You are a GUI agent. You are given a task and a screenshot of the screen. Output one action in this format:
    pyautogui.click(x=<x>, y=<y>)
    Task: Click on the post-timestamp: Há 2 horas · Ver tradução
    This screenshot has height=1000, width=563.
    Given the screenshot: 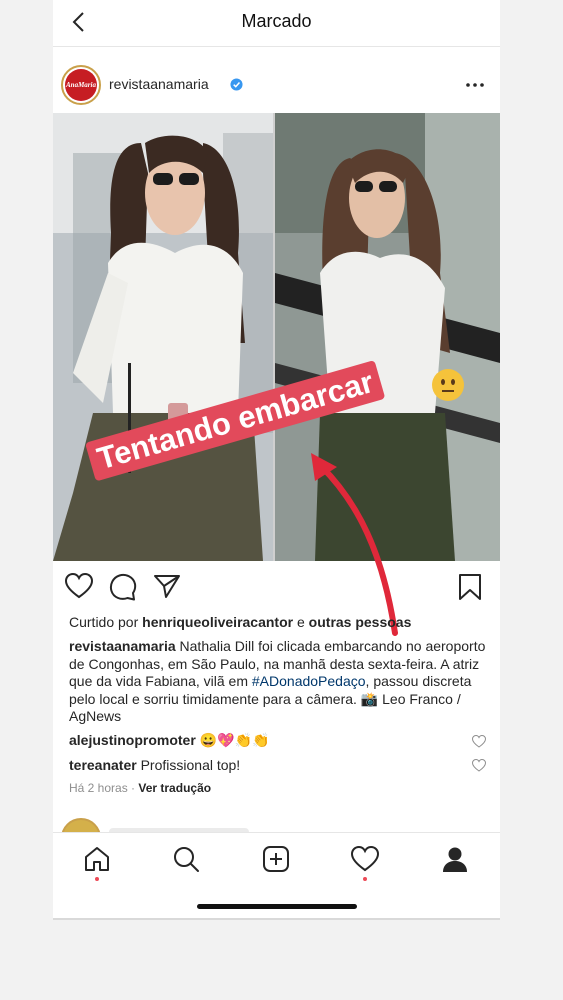 What is the action you would take?
    pyautogui.click(x=140, y=788)
    